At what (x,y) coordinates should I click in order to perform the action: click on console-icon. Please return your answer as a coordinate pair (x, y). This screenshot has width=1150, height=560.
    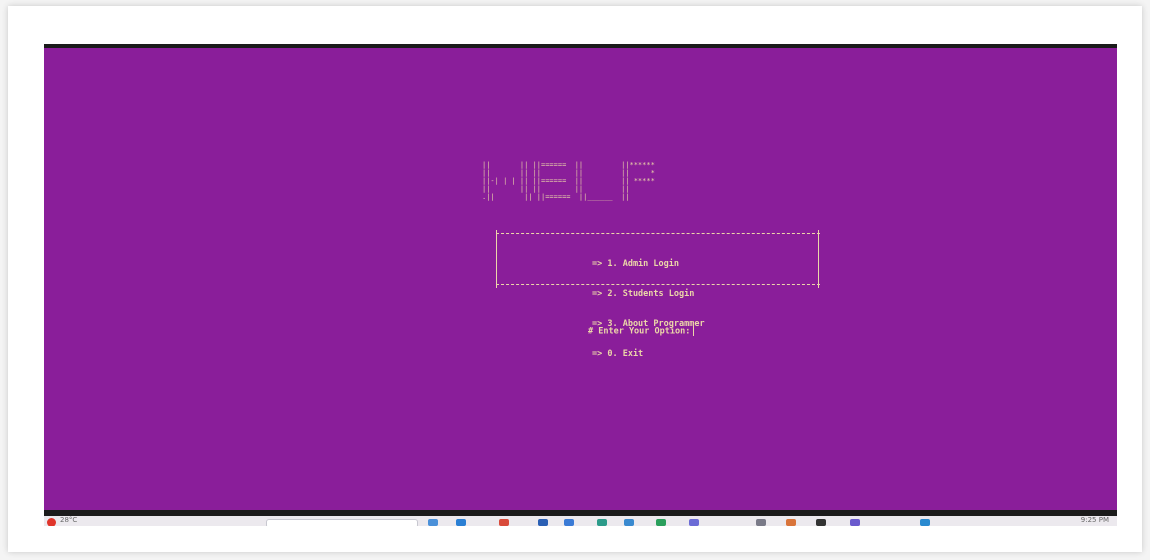
    Looking at the image, I should click on (821, 522).